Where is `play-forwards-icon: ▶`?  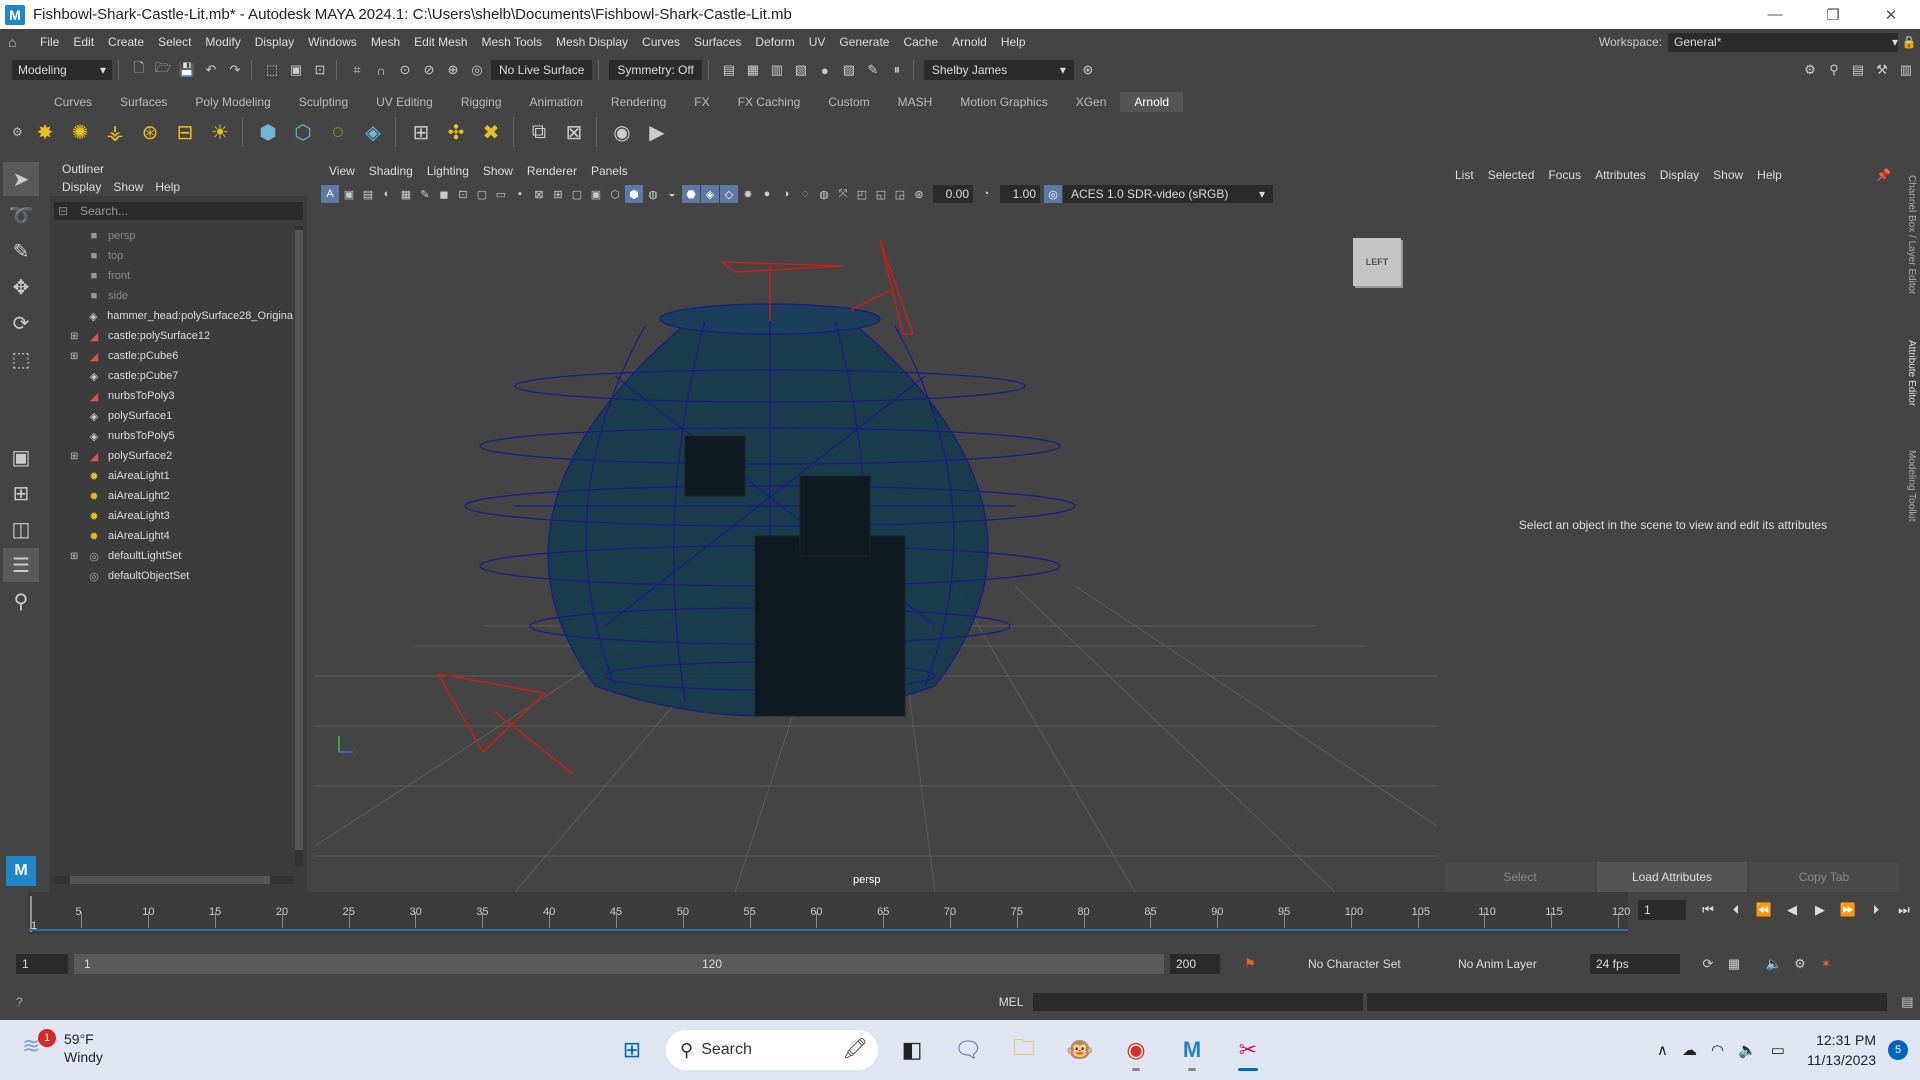 play-forwards-icon: ▶ is located at coordinates (1820, 910).